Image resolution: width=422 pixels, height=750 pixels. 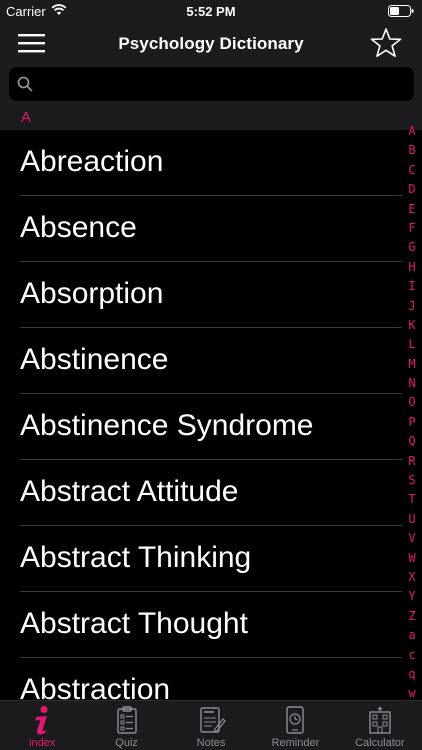 What do you see at coordinates (380, 720) in the screenshot?
I see `hospital-icon` at bounding box center [380, 720].